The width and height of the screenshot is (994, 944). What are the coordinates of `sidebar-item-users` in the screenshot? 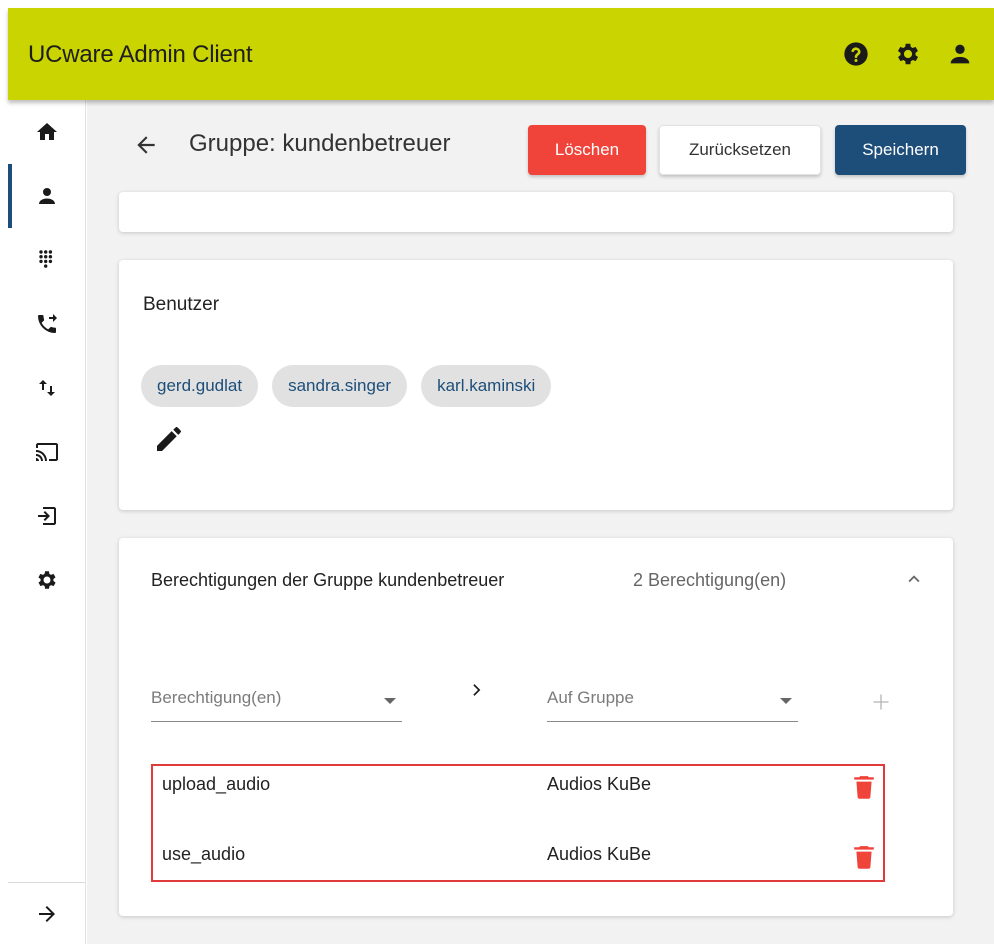 It's located at (47, 196).